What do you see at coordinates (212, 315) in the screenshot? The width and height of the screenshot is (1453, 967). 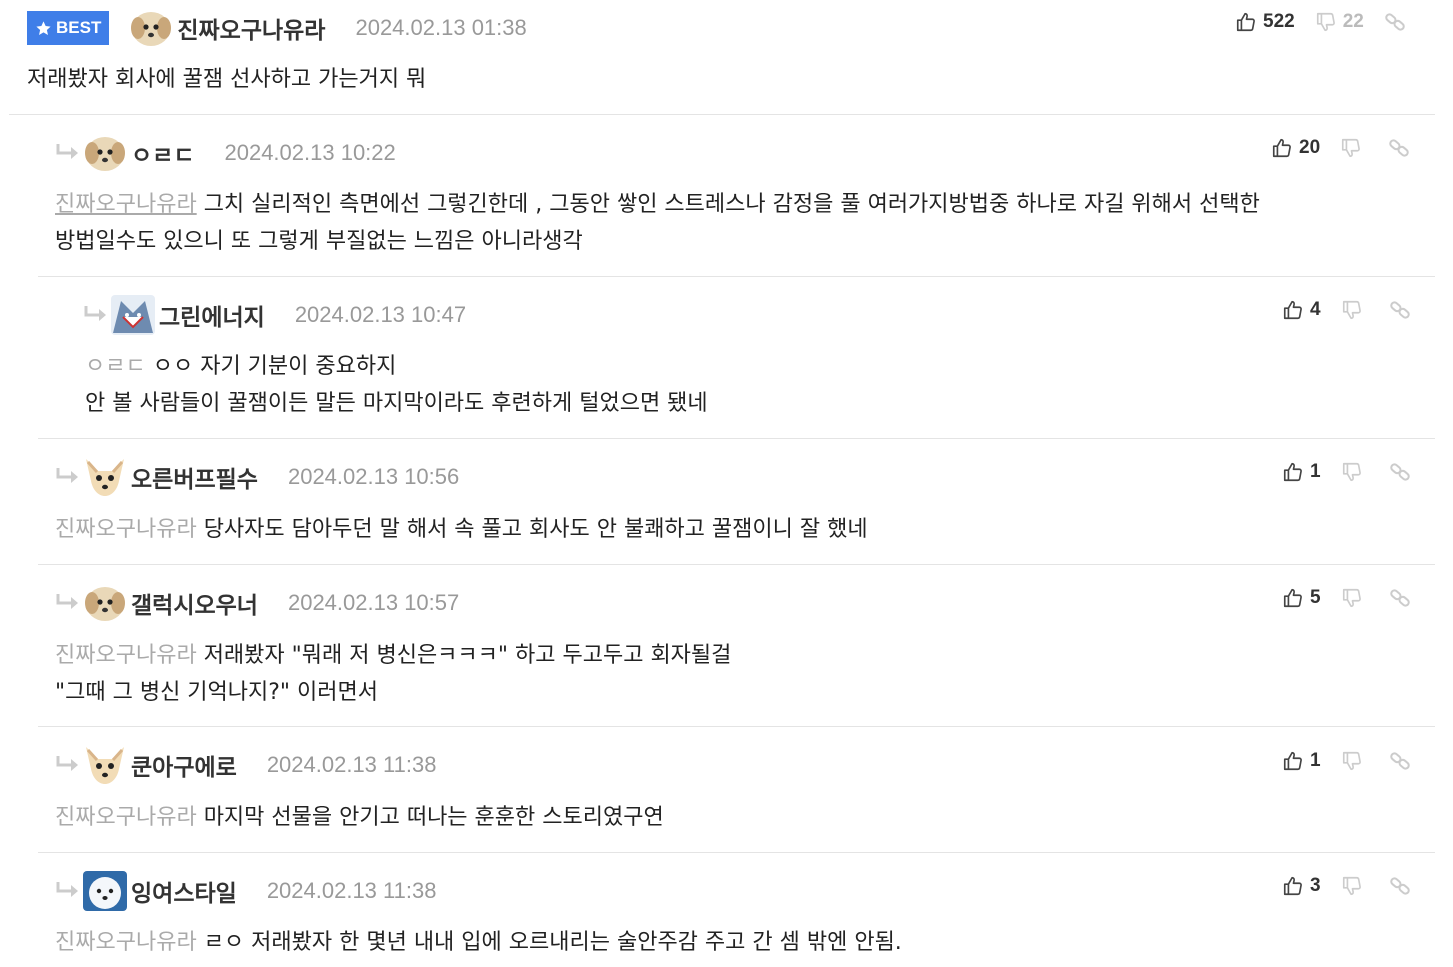 I see `author-nickname: 그린에너지` at bounding box center [212, 315].